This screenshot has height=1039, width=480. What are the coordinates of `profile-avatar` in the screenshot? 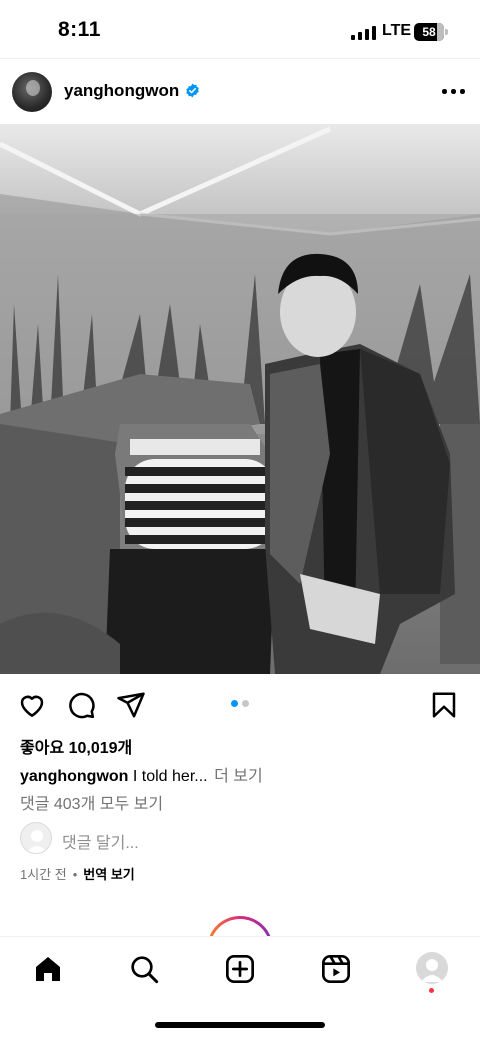 It's located at (432, 968).